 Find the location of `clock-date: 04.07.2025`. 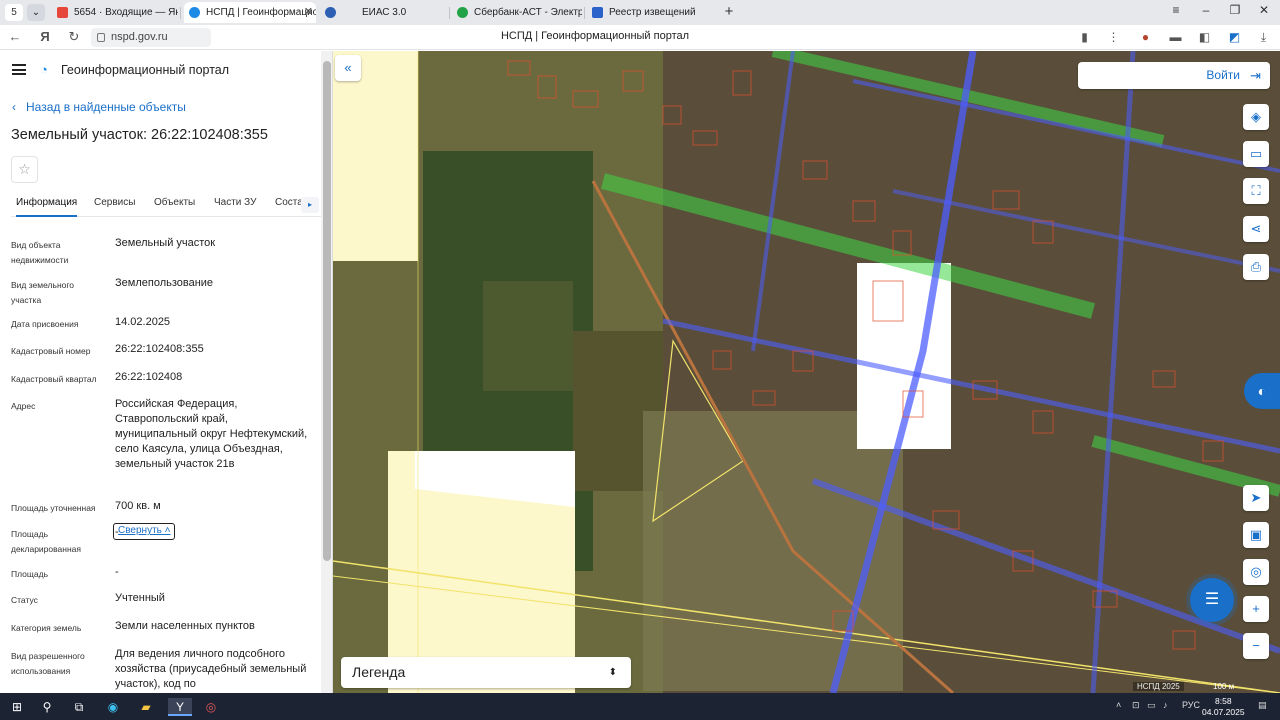

clock-date: 04.07.2025 is located at coordinates (1223, 712).